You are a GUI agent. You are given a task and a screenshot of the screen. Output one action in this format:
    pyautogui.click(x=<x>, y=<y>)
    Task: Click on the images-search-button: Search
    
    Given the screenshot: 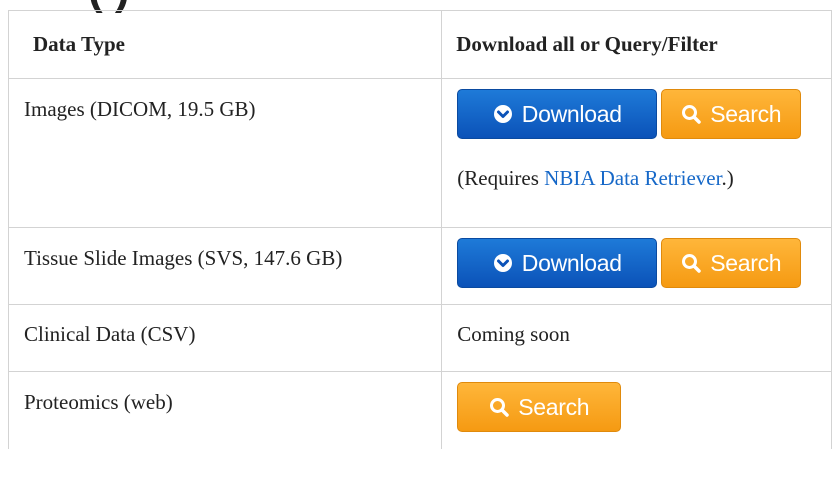 What is the action you would take?
    pyautogui.click(x=731, y=114)
    